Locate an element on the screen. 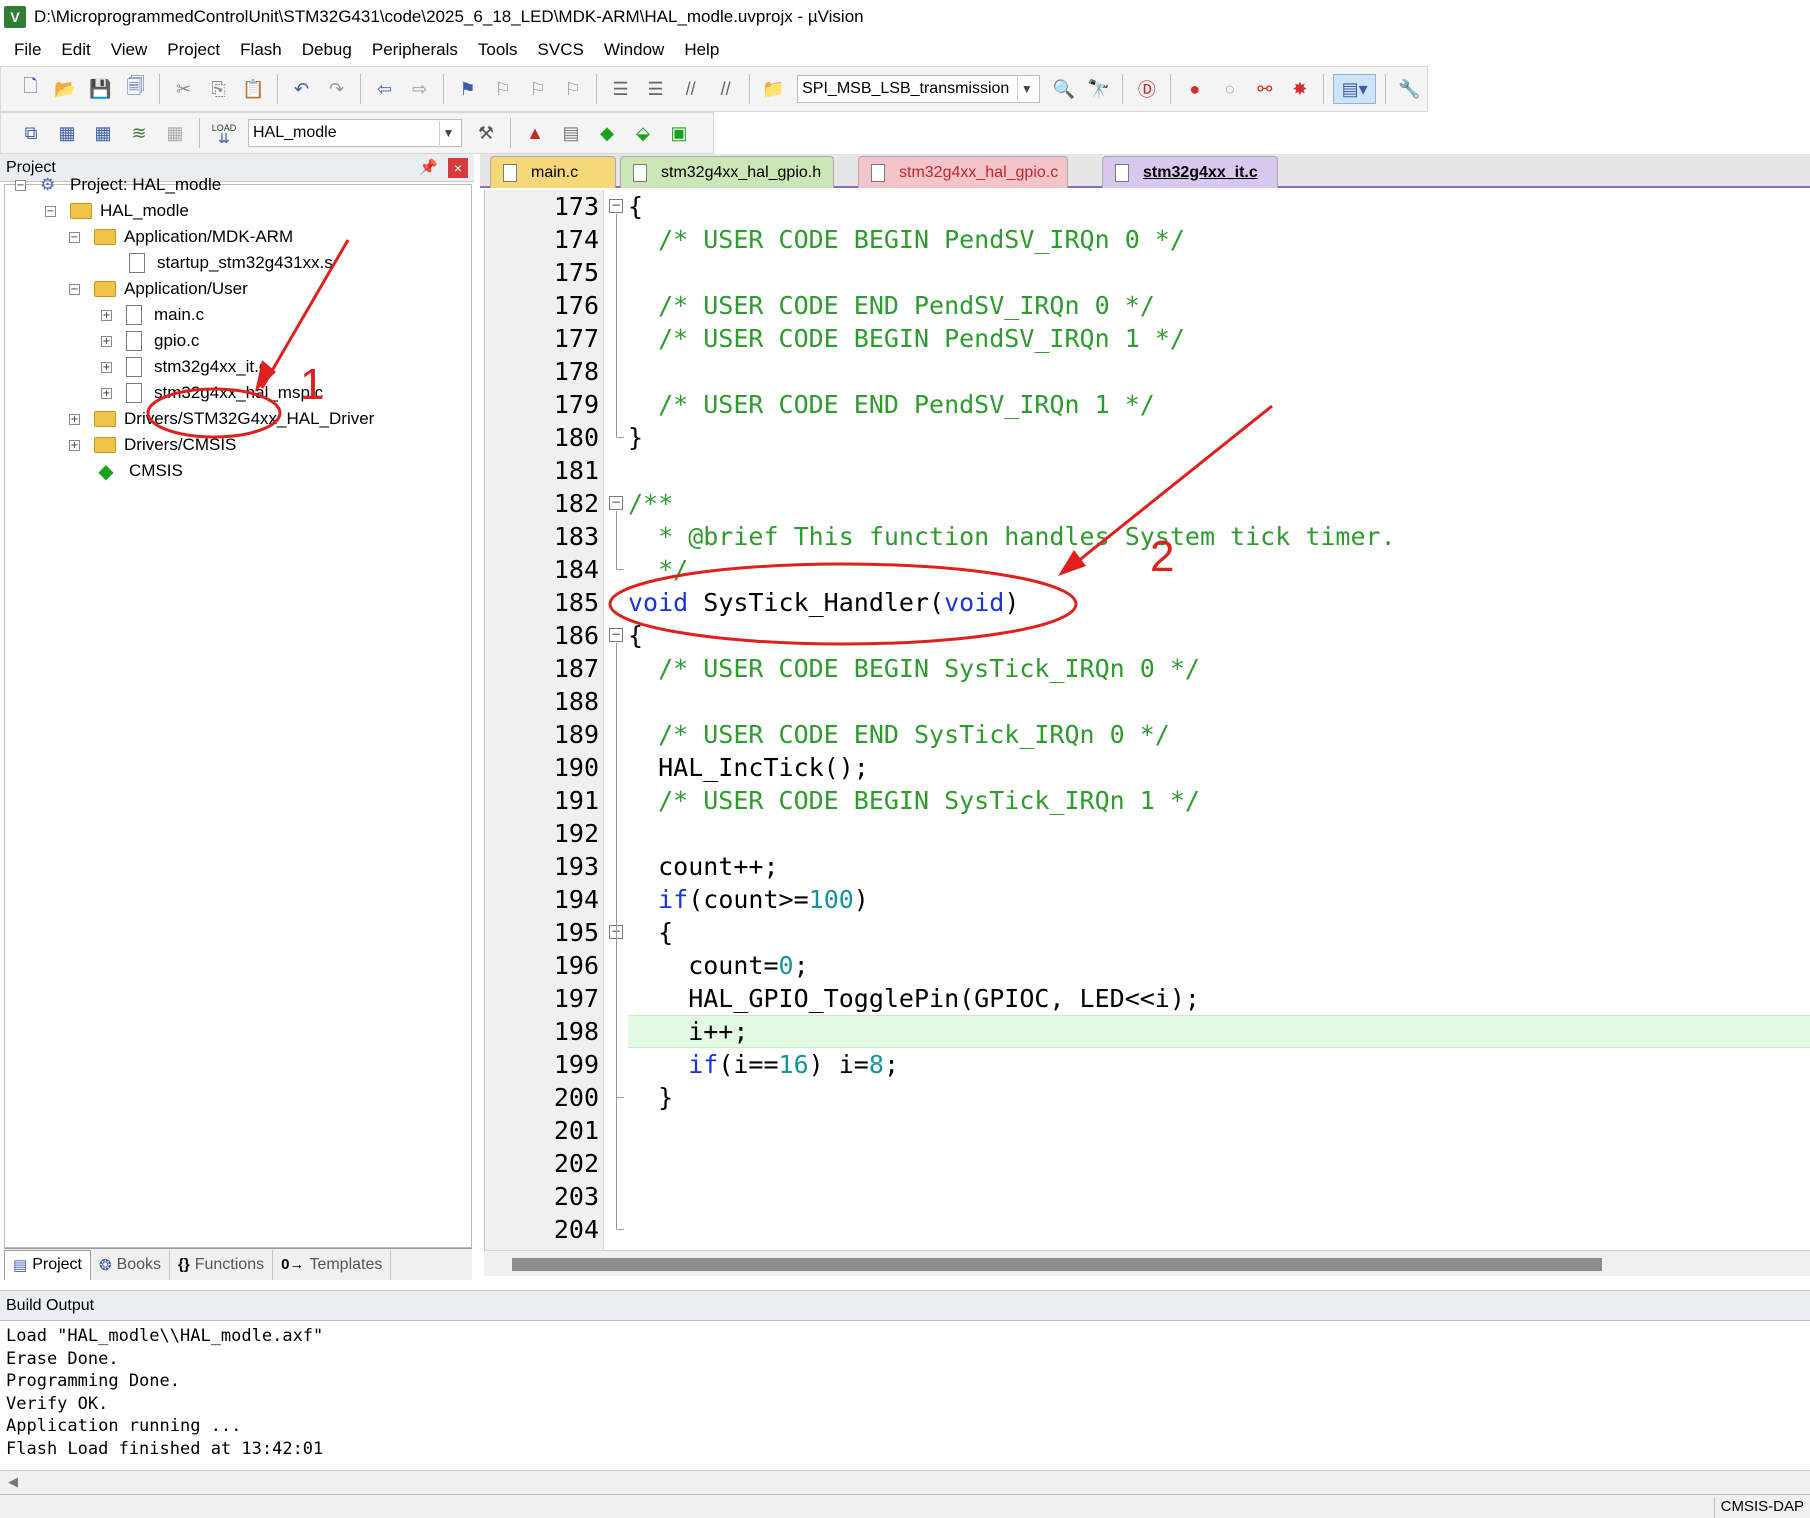 This screenshot has height=1518, width=1810. menu-flash: Flash is located at coordinates (261, 50).